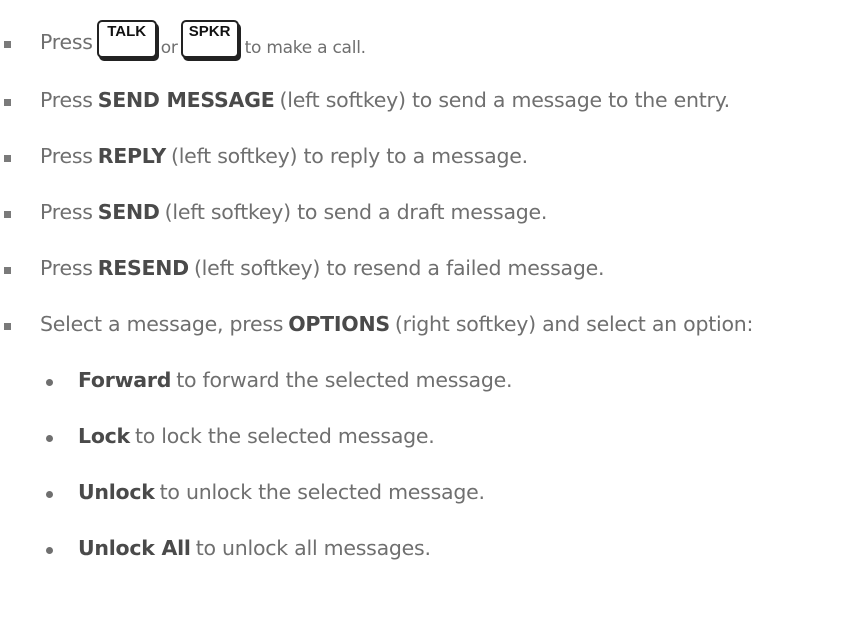  Describe the element at coordinates (104, 436) in the screenshot. I see `option-keyword: Lock` at that location.